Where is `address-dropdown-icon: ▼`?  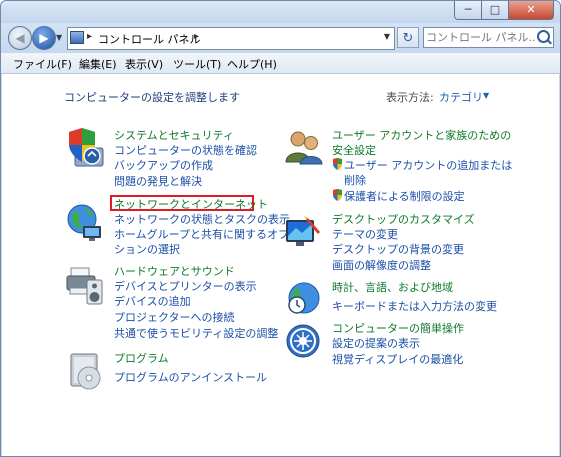
address-dropdown-icon: ▼ is located at coordinates (387, 36).